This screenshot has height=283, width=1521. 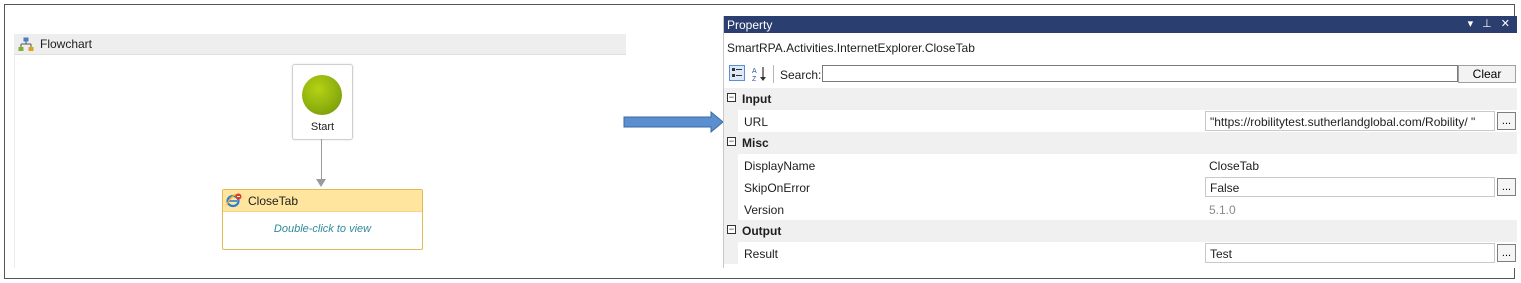 I want to click on property-toolbar: A Z Search: Clear, so click(x=1120, y=74).